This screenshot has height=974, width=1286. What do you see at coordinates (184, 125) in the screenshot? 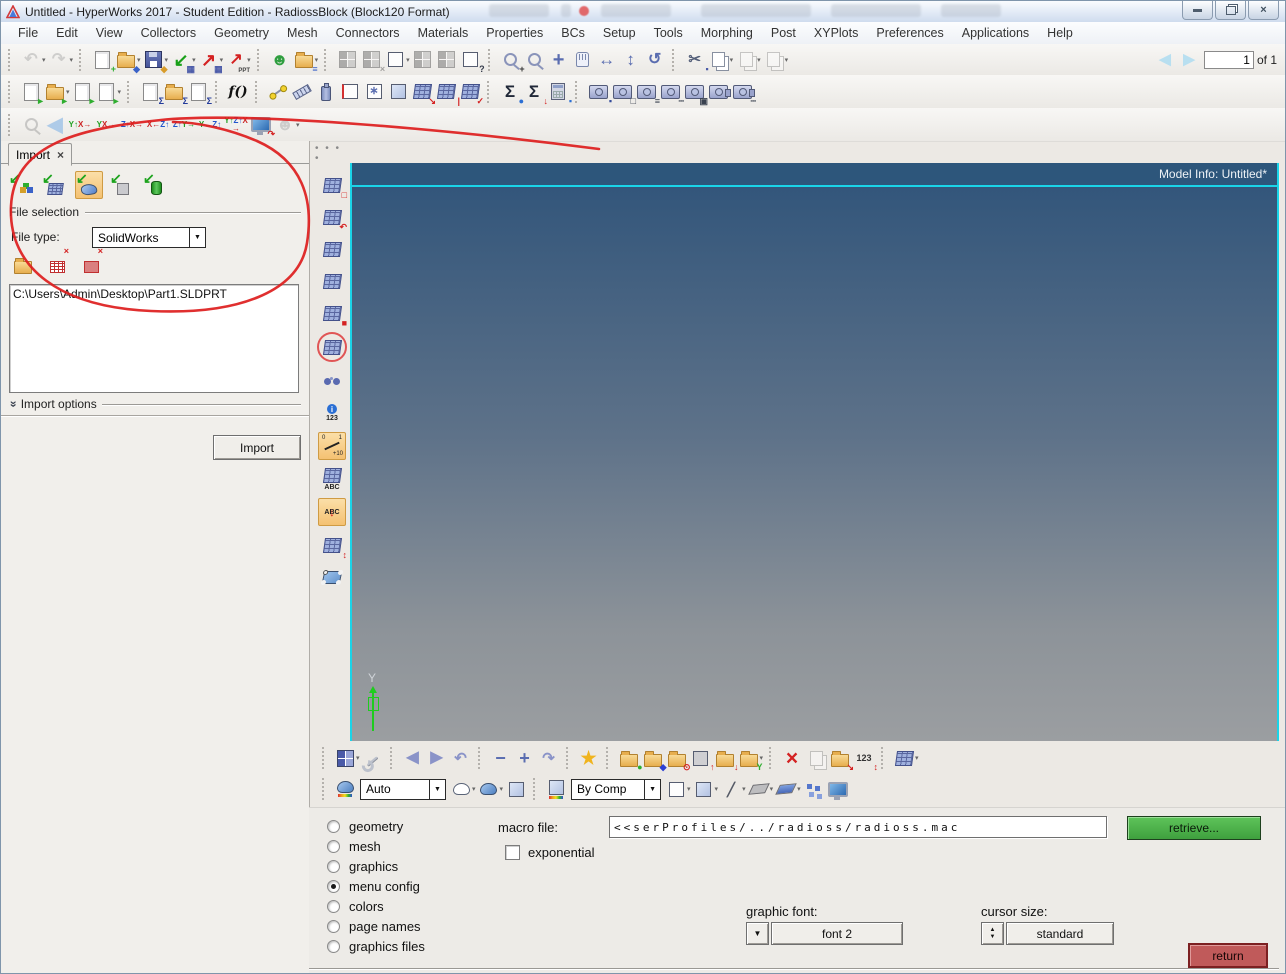
I see `view-zy-plane-button: Z ↑ Y →` at bounding box center [184, 125].